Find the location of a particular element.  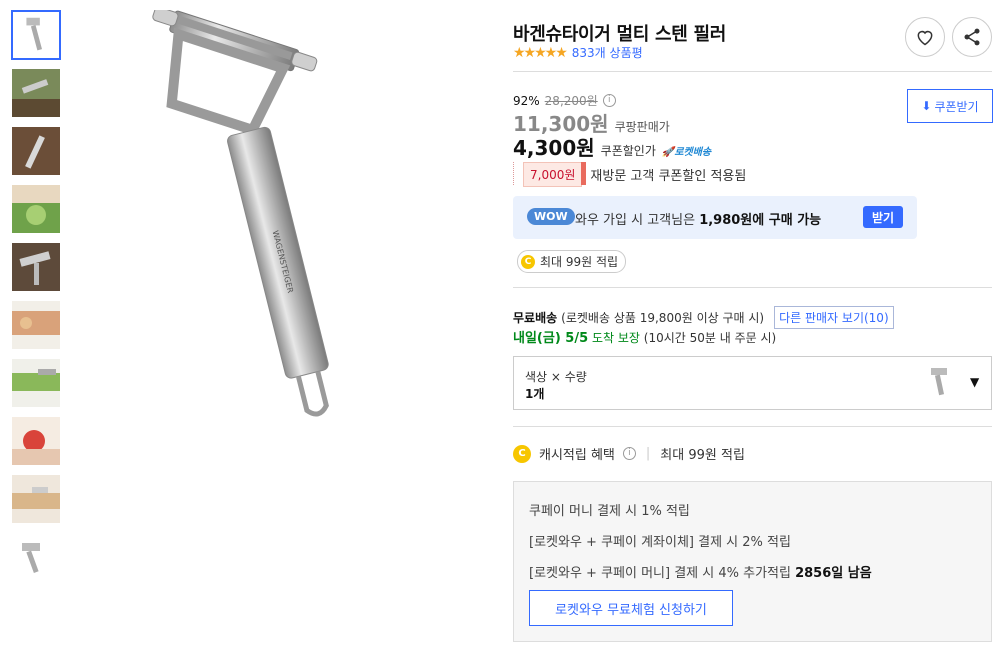

coupon-price-label: 쿠폰할인가 is located at coordinates (628, 151).